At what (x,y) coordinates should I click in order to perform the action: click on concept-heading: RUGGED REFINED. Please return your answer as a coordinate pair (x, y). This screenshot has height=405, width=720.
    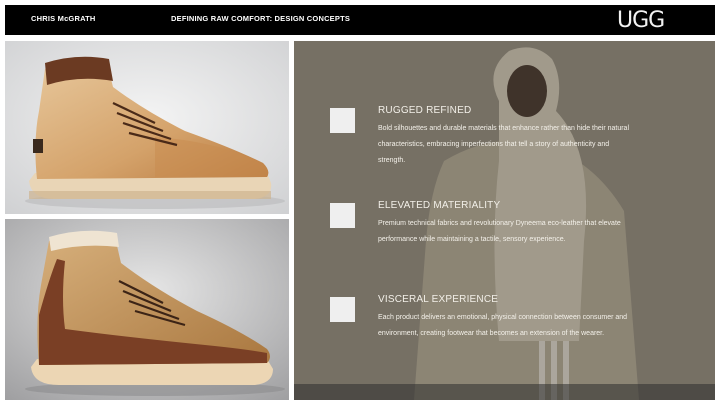
    Looking at the image, I should click on (425, 110).